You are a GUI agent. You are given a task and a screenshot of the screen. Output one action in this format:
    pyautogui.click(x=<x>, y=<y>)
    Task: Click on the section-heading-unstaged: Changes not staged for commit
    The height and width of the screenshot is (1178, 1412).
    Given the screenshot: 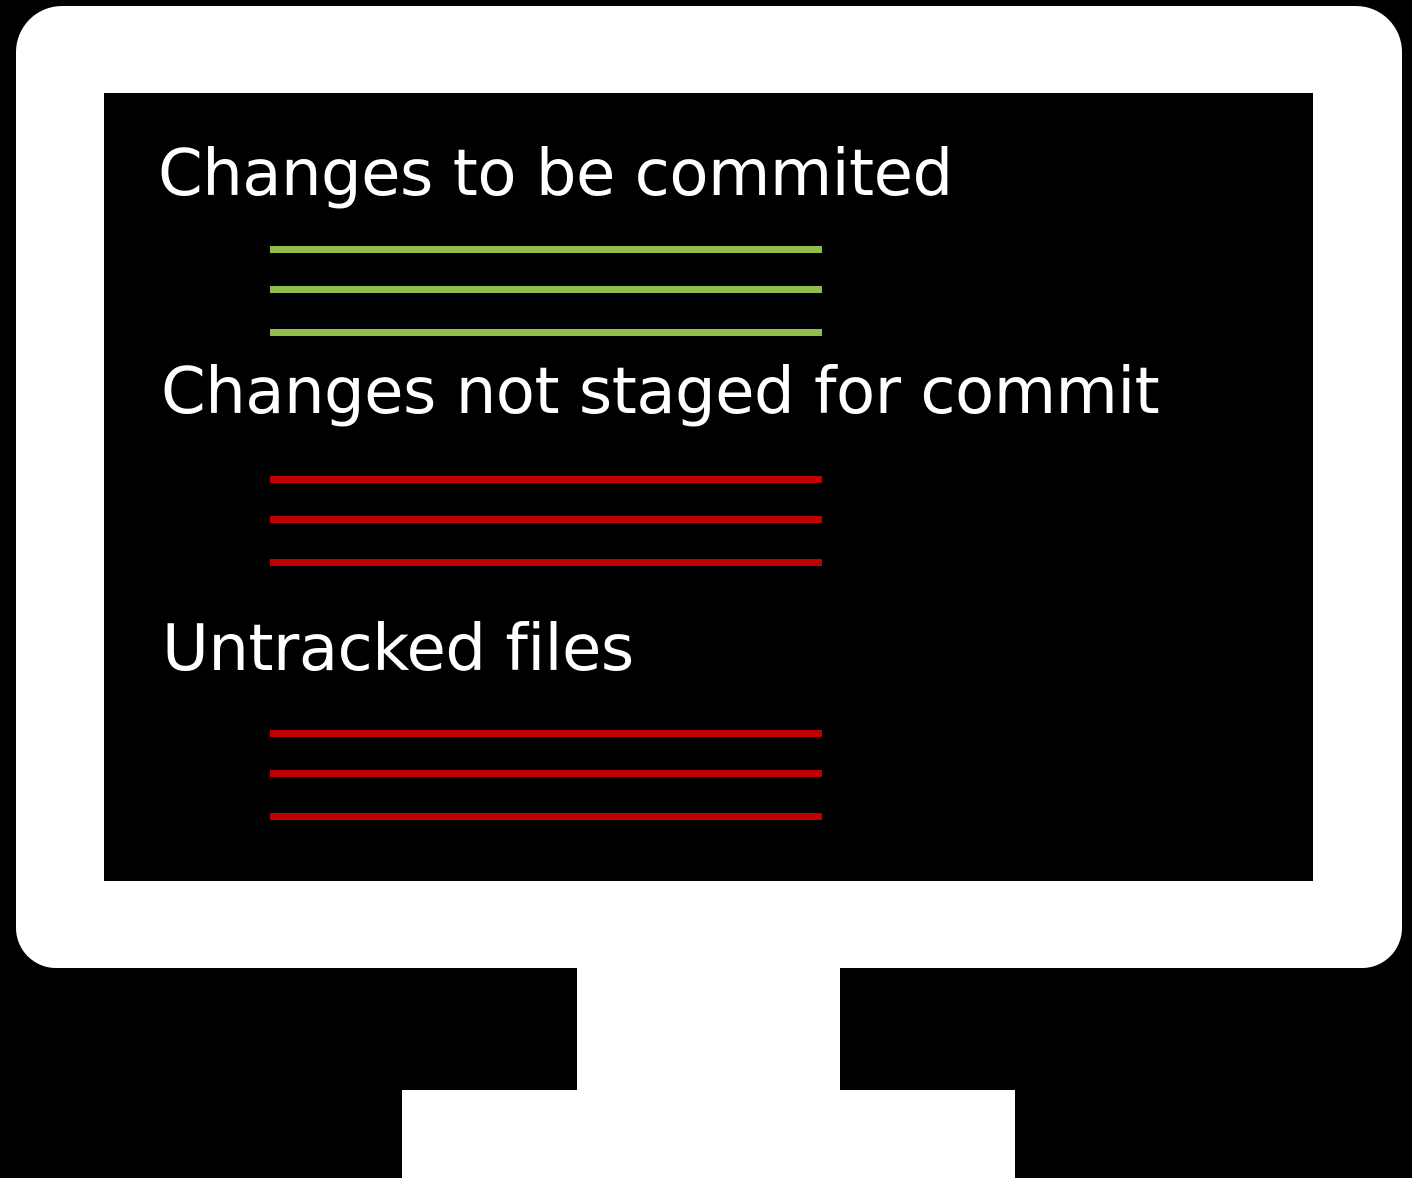 What is the action you would take?
    pyautogui.click(x=660, y=392)
    